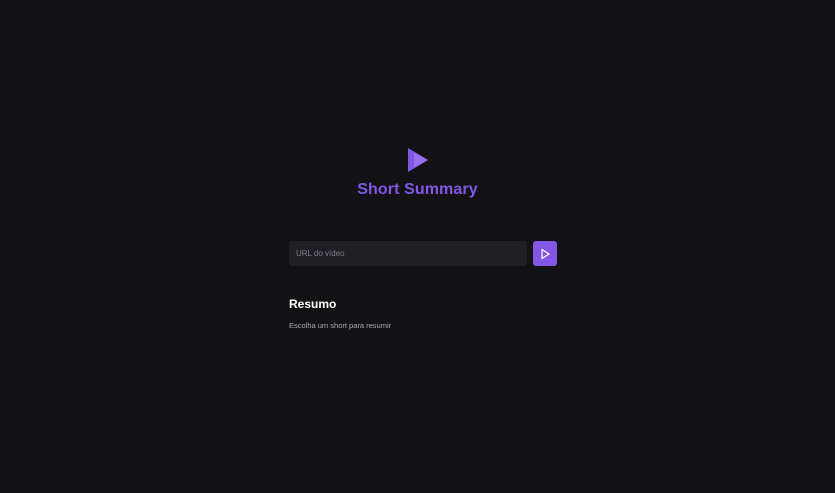  What do you see at coordinates (418, 160) in the screenshot?
I see `play-logo-icon` at bounding box center [418, 160].